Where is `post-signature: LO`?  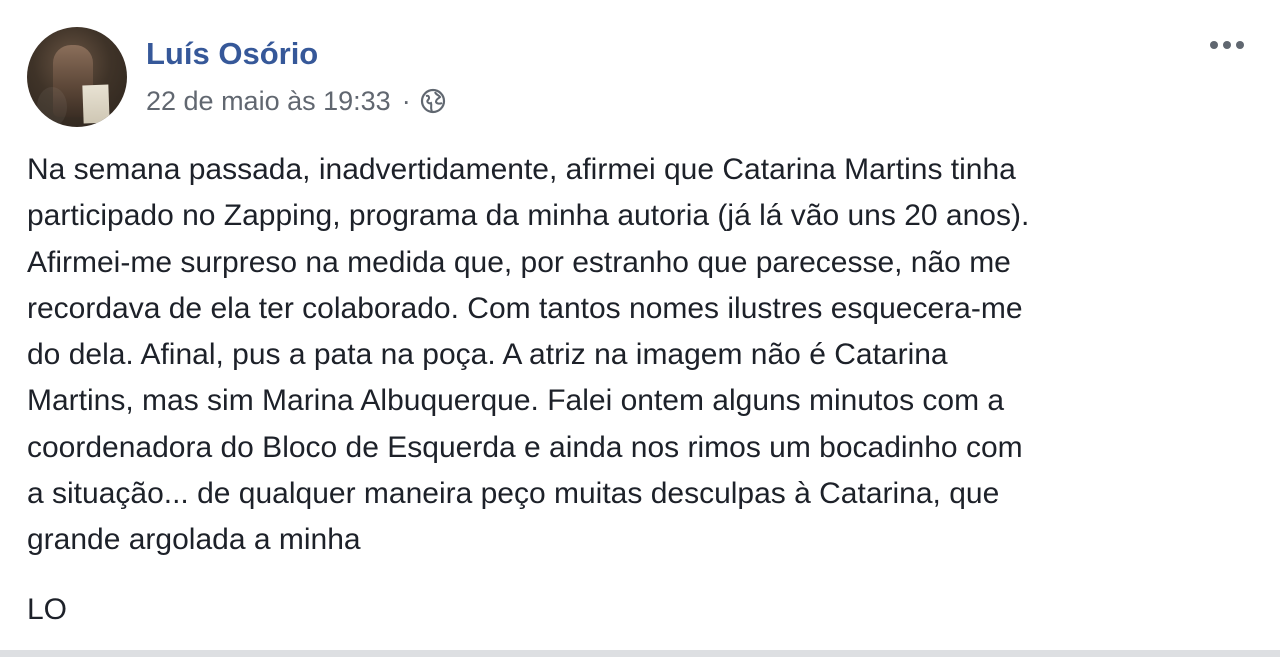 post-signature: LO is located at coordinates (47, 609).